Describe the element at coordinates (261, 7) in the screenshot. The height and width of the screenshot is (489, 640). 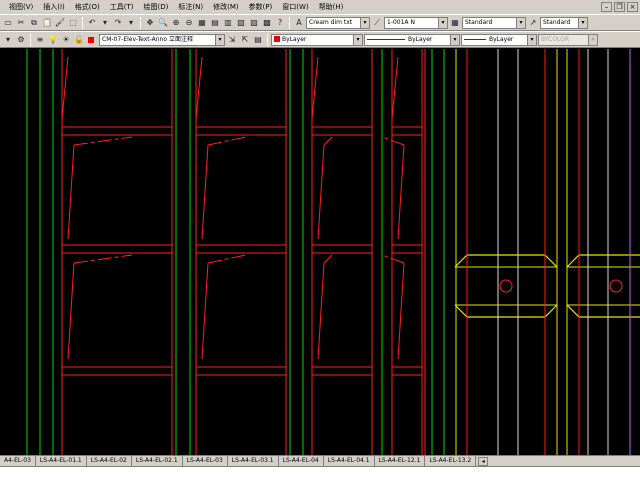
I see `menu-parameter: 参数(P)` at that location.